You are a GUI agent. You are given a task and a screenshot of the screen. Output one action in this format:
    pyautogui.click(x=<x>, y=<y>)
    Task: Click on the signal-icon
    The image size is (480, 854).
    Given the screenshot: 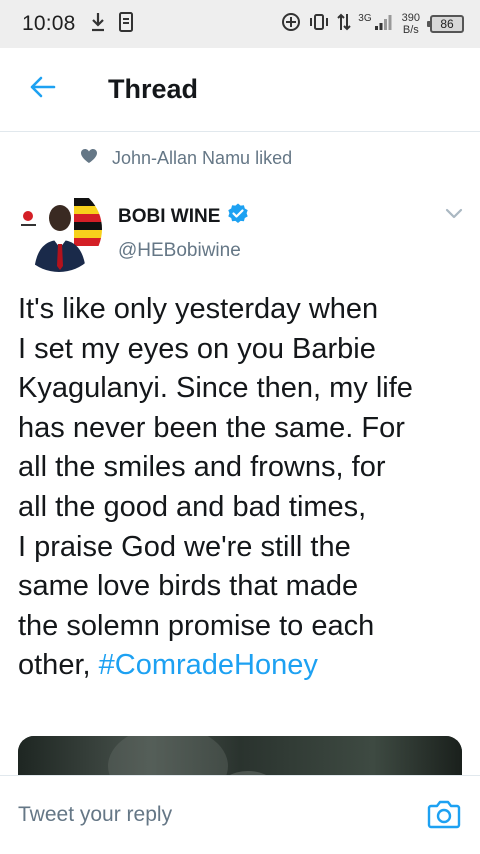 What is the action you would take?
    pyautogui.click(x=383, y=24)
    